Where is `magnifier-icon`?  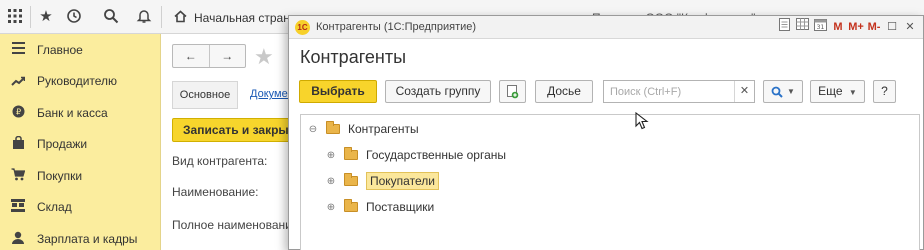
magnifier-icon is located at coordinates (777, 92).